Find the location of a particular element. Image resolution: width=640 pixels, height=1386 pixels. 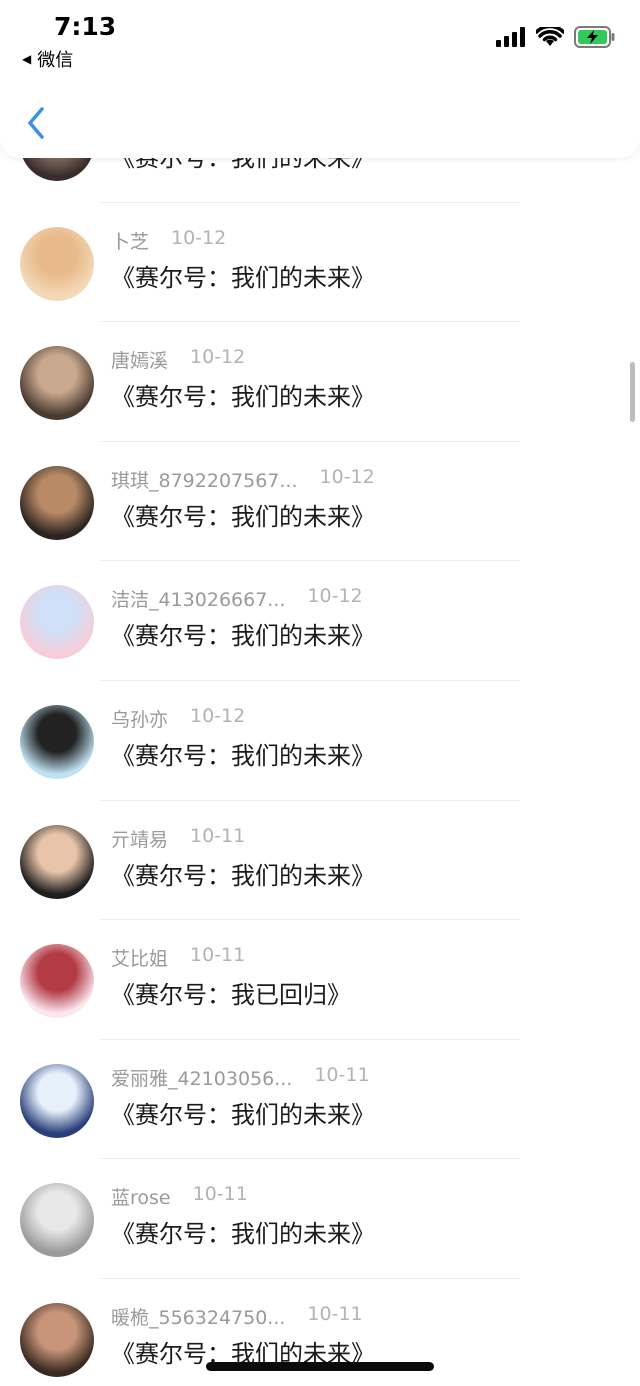

comment-item: 琪琪_8792207567... 10-12 《赛尔号：我们的未来》 is located at coordinates (320, 502).